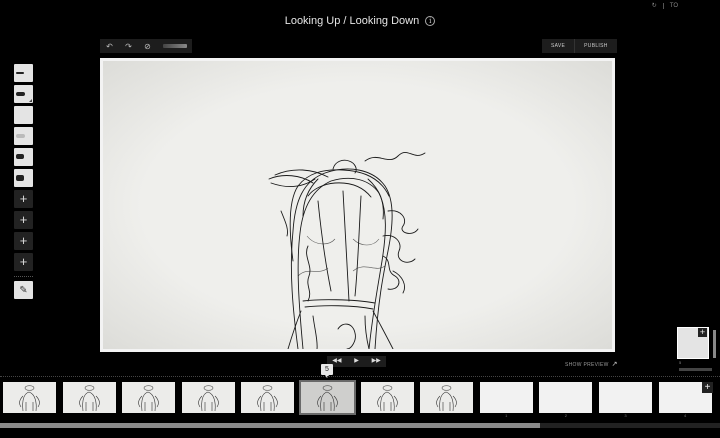  Describe the element at coordinates (175, 46) in the screenshot. I see `brush-size-slider` at that location.